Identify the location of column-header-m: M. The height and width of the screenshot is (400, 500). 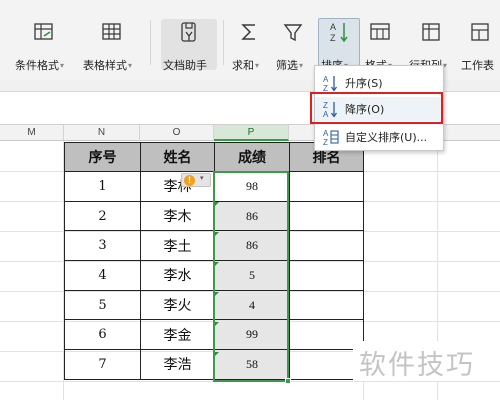
(32, 133).